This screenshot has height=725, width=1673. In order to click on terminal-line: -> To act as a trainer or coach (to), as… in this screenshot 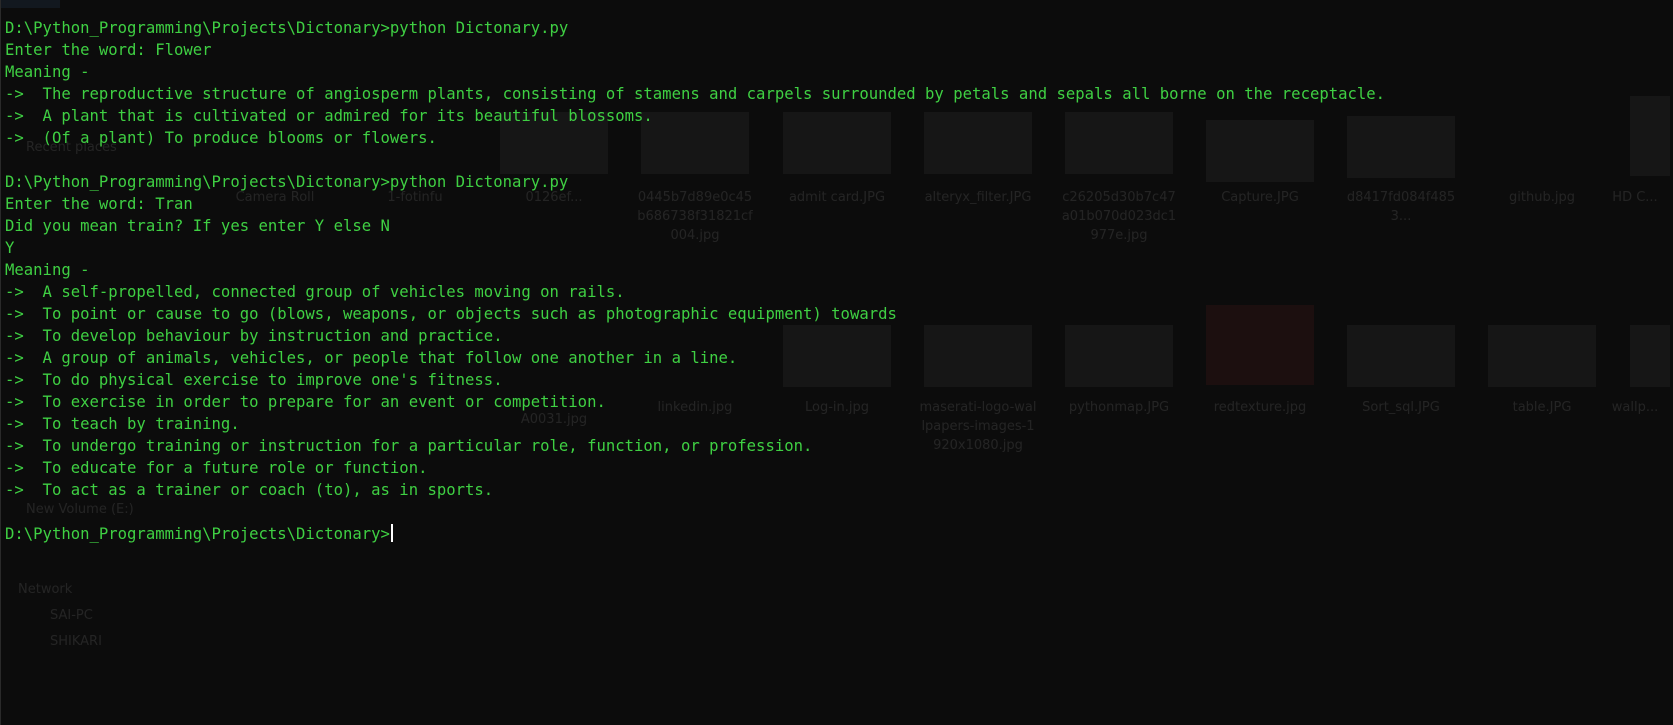, I will do `click(249, 490)`.